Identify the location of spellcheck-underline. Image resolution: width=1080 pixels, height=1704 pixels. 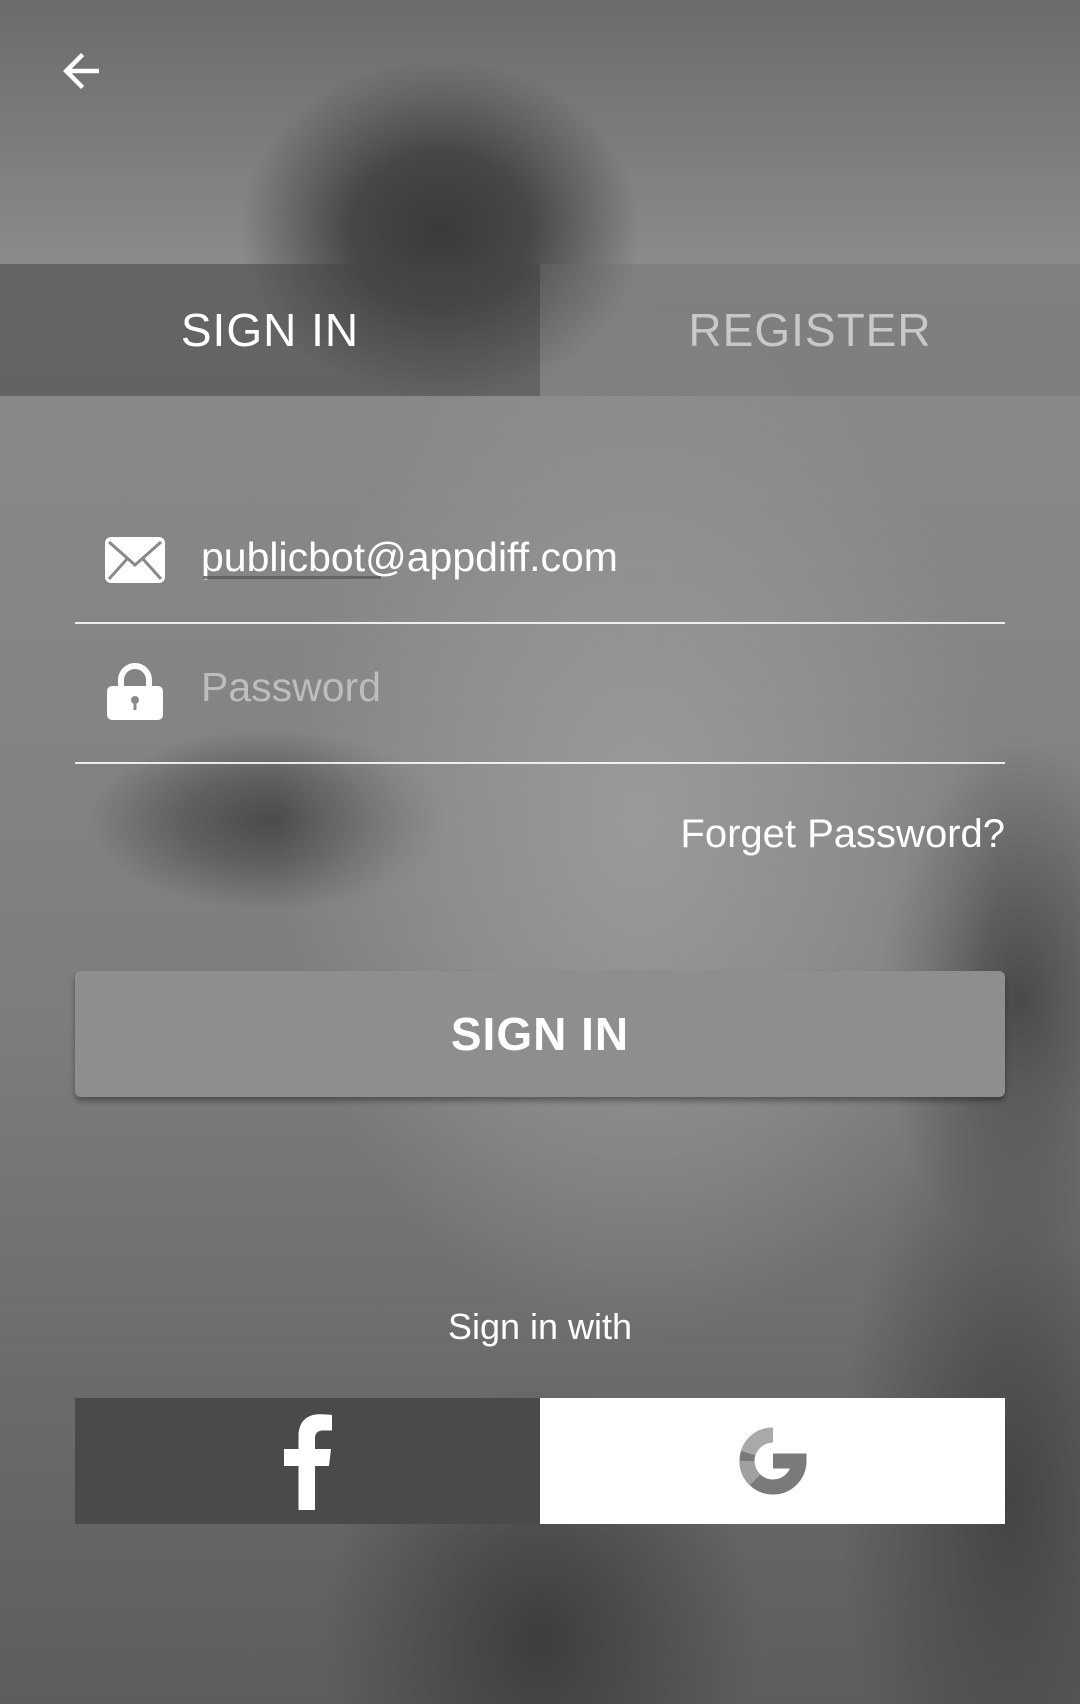
(292, 577).